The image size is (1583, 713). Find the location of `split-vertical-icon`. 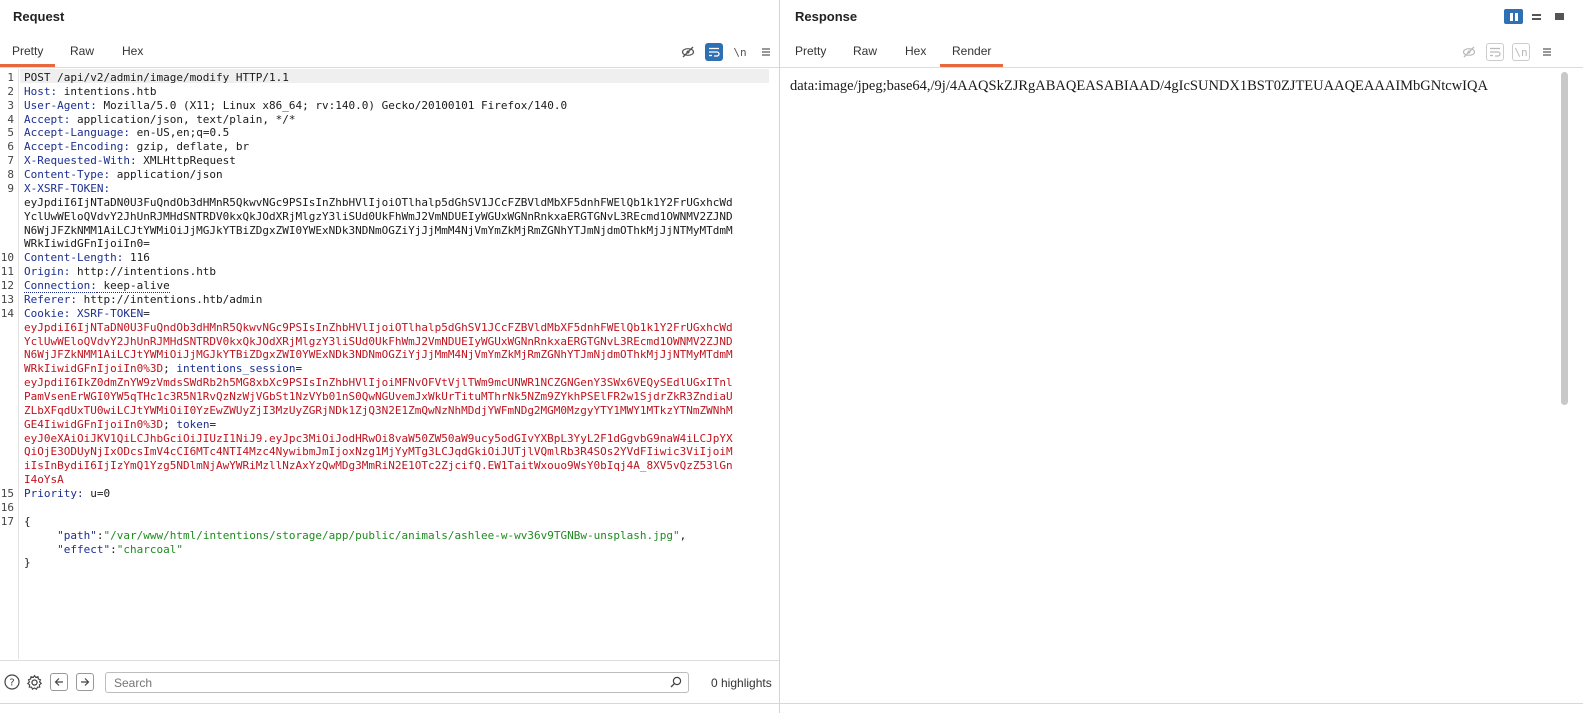

split-vertical-icon is located at coordinates (1513, 16).